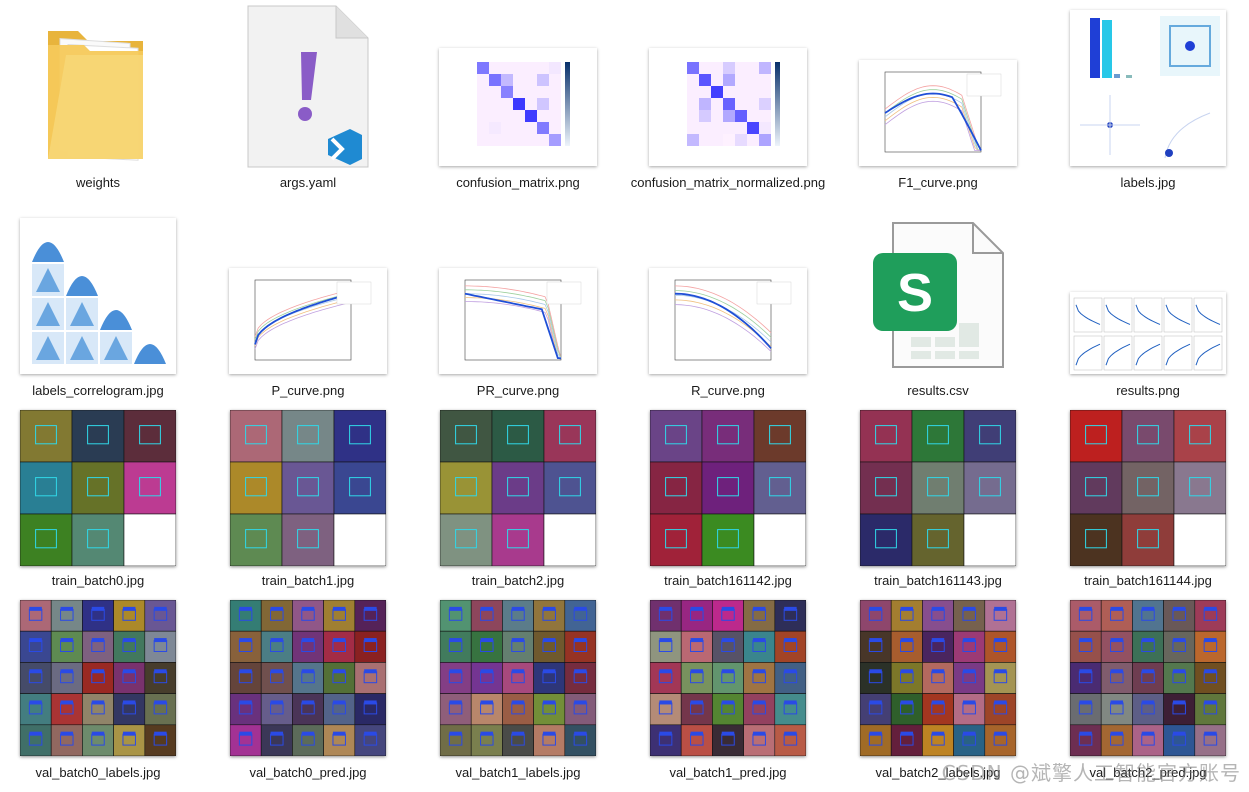 This screenshot has height=792, width=1249. Describe the element at coordinates (728, 772) in the screenshot. I see `file-name-label: val_batch1_pred.jpg` at that location.